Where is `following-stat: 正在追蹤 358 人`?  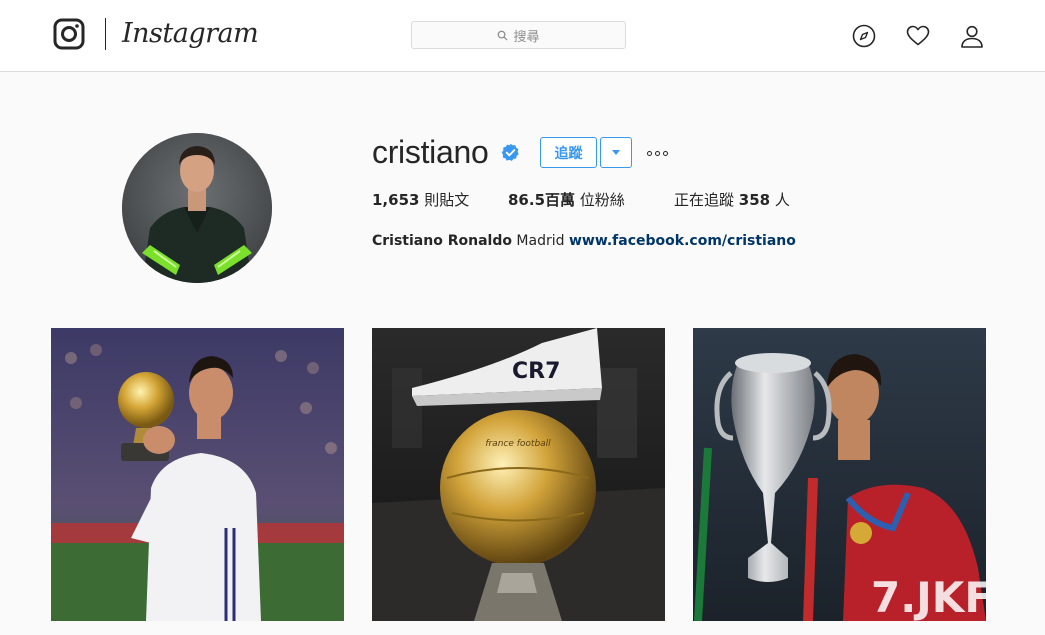
following-stat: 正在追蹤 358 人 is located at coordinates (732, 200).